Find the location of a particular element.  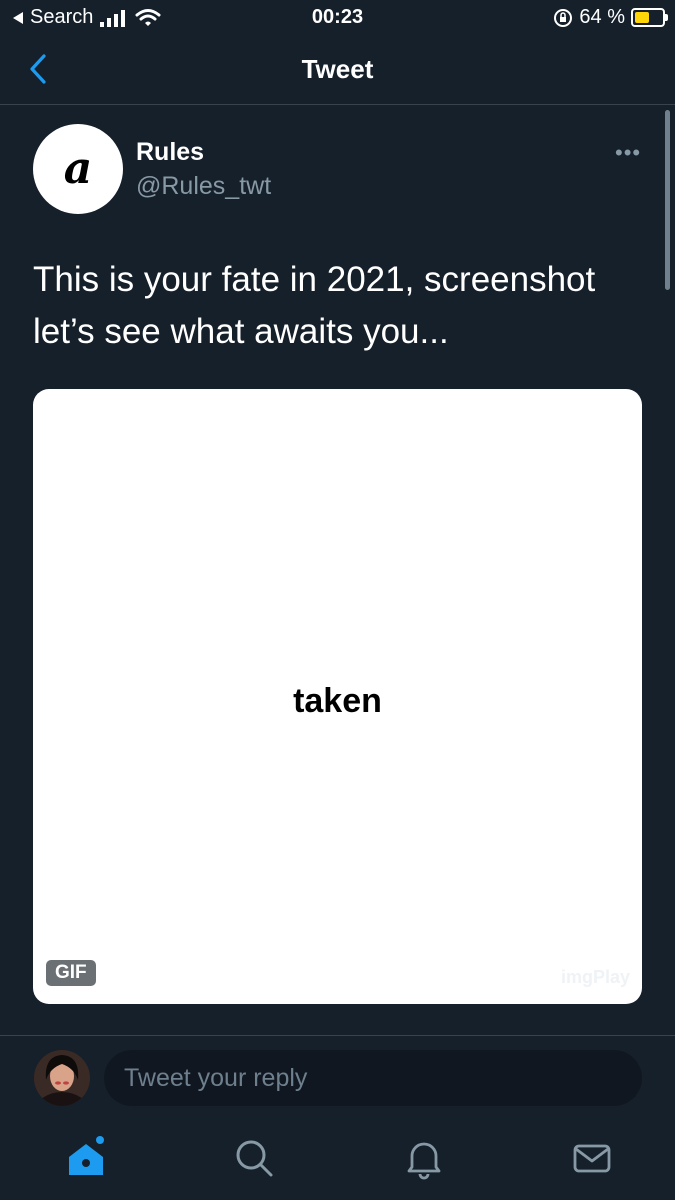

user-avatar-image is located at coordinates (62, 1078).